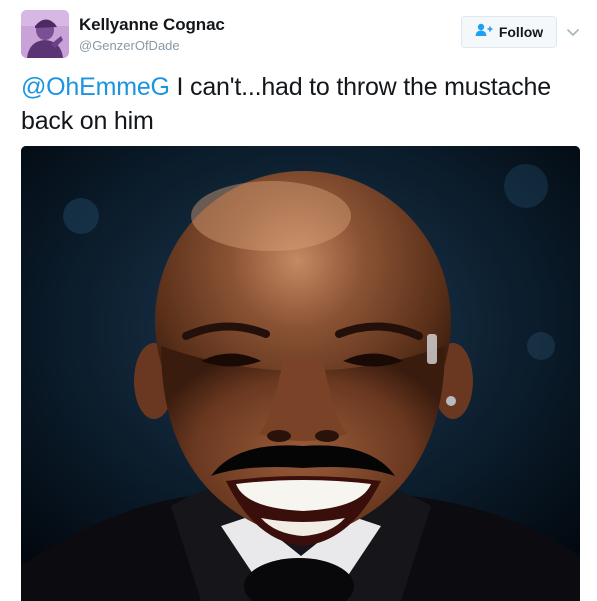  What do you see at coordinates (152, 25) in the screenshot?
I see `display-name: Kellyanne Cognac` at bounding box center [152, 25].